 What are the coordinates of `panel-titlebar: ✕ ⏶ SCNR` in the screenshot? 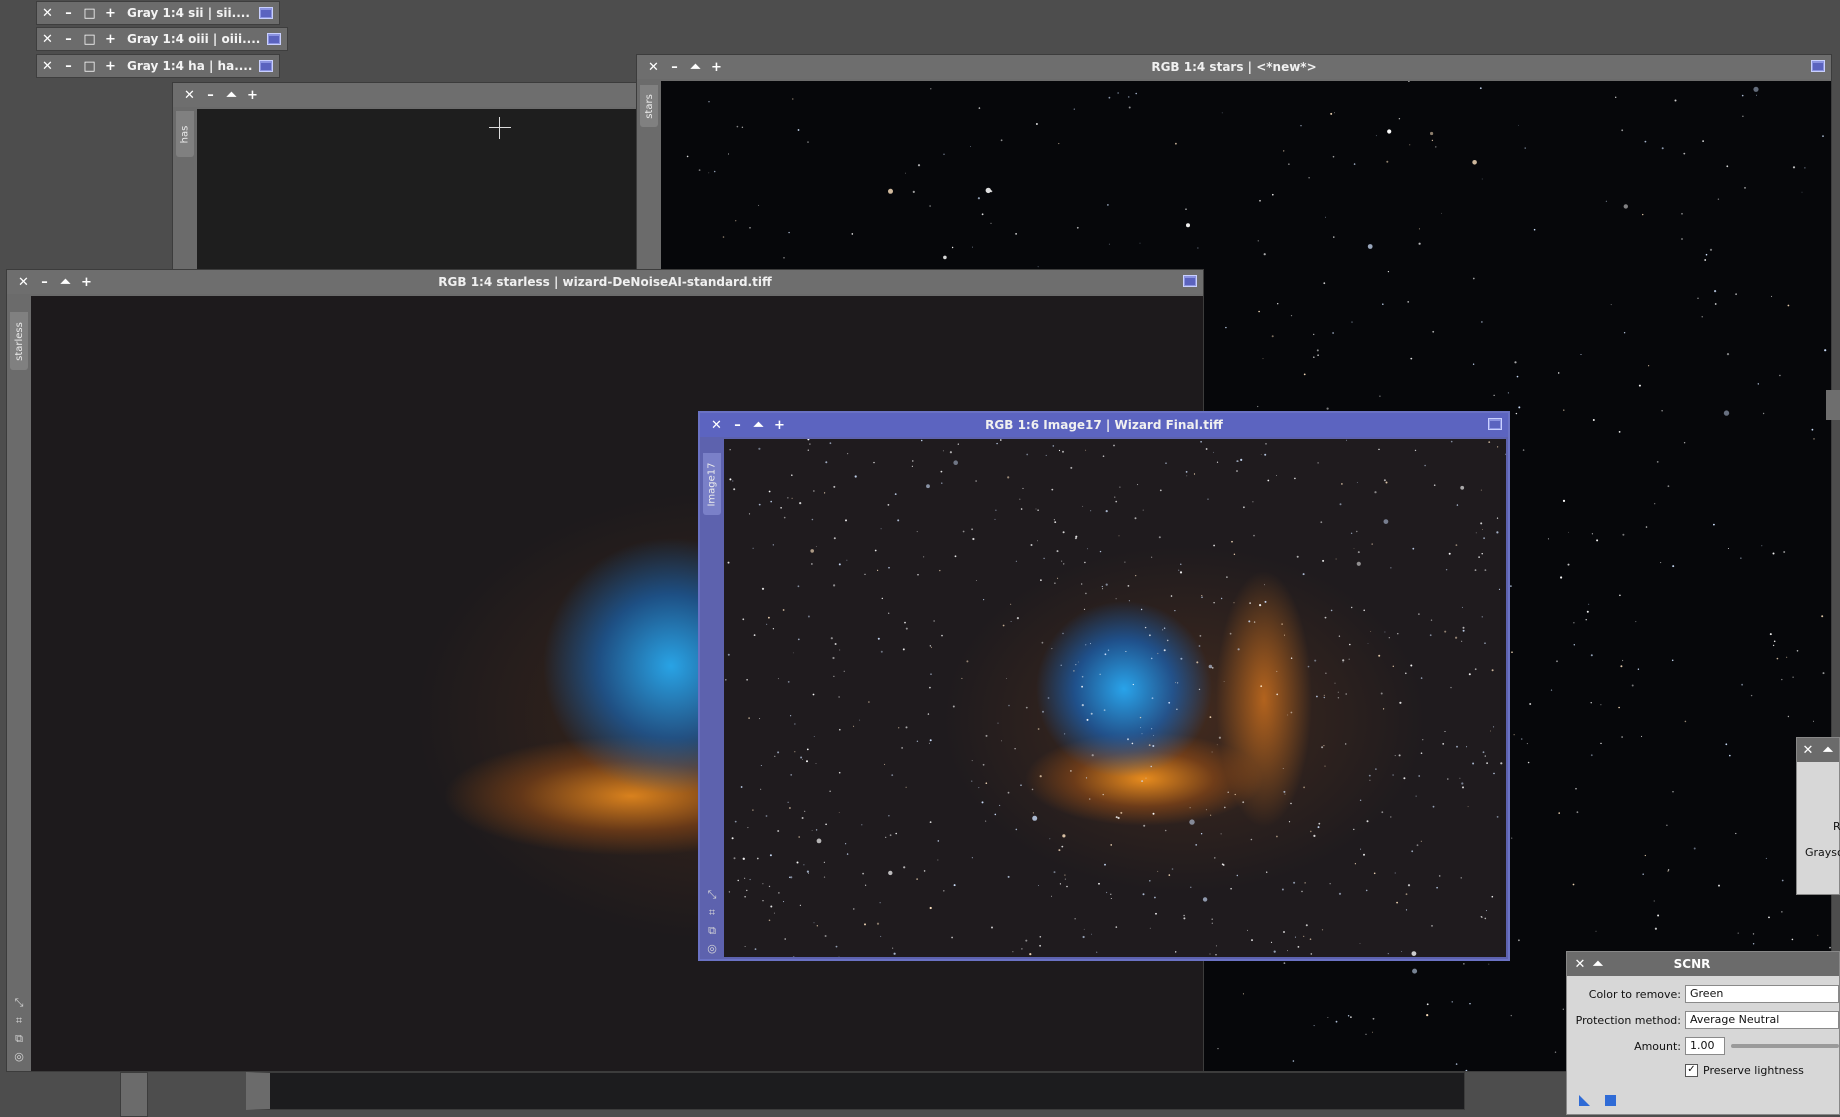 It's located at (1703, 964).